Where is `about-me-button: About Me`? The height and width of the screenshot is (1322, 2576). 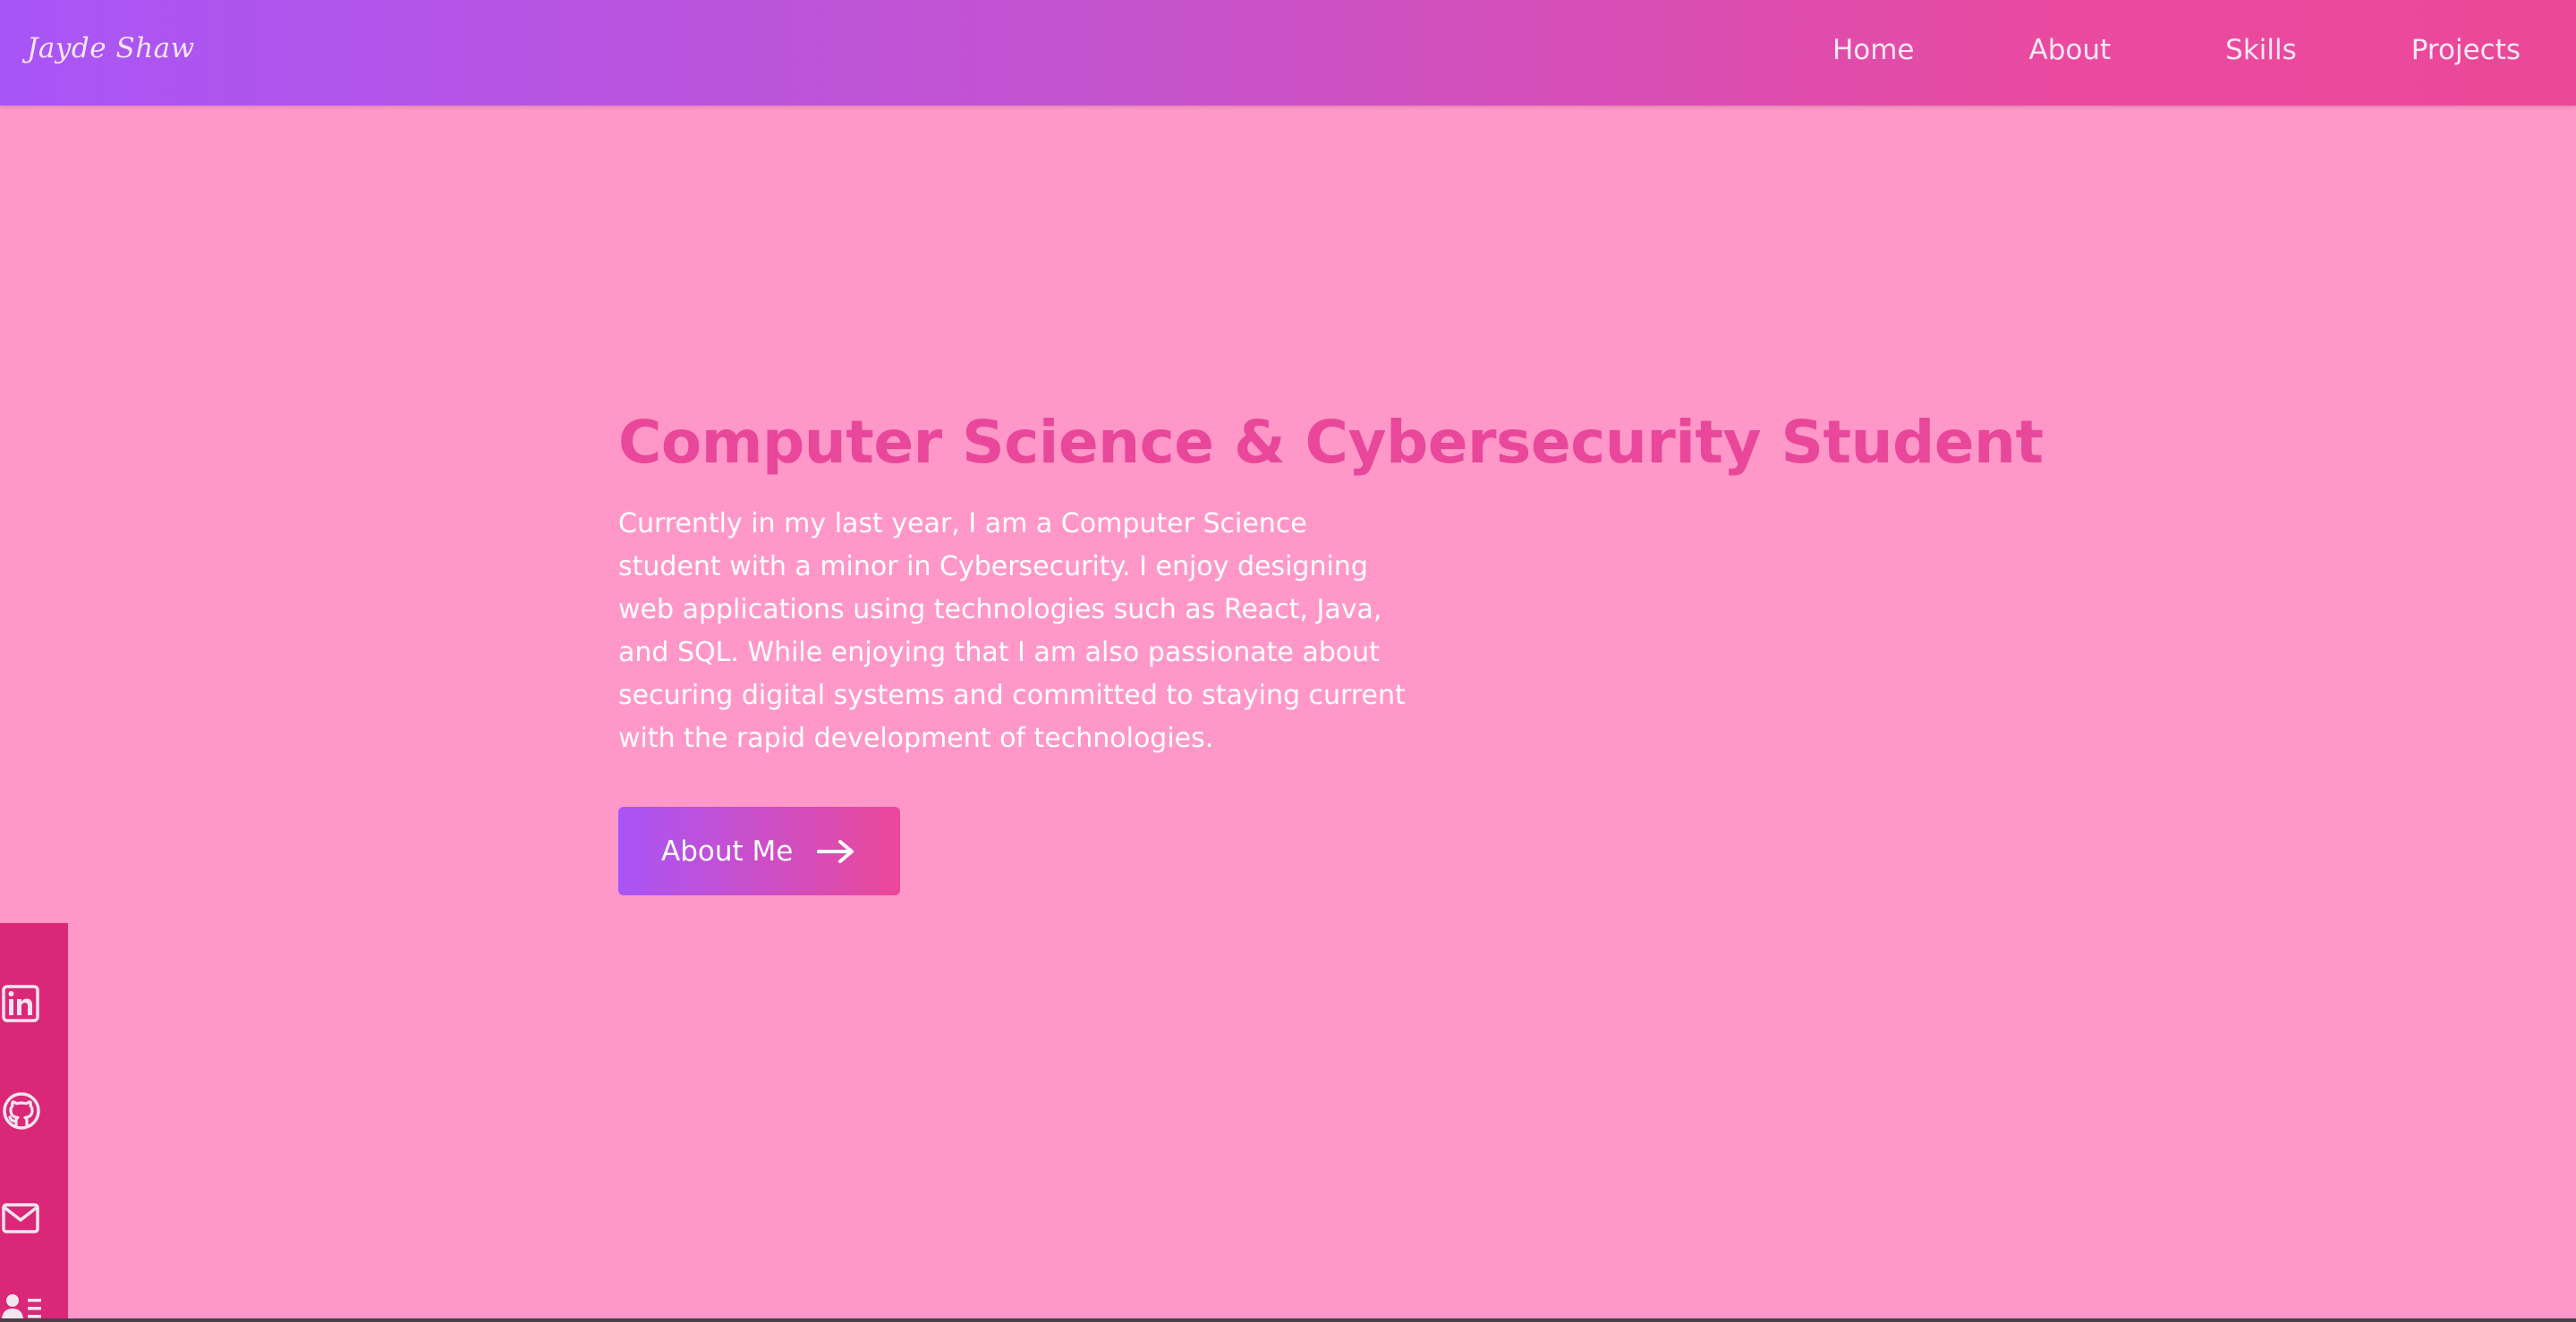 about-me-button: About Me is located at coordinates (759, 851).